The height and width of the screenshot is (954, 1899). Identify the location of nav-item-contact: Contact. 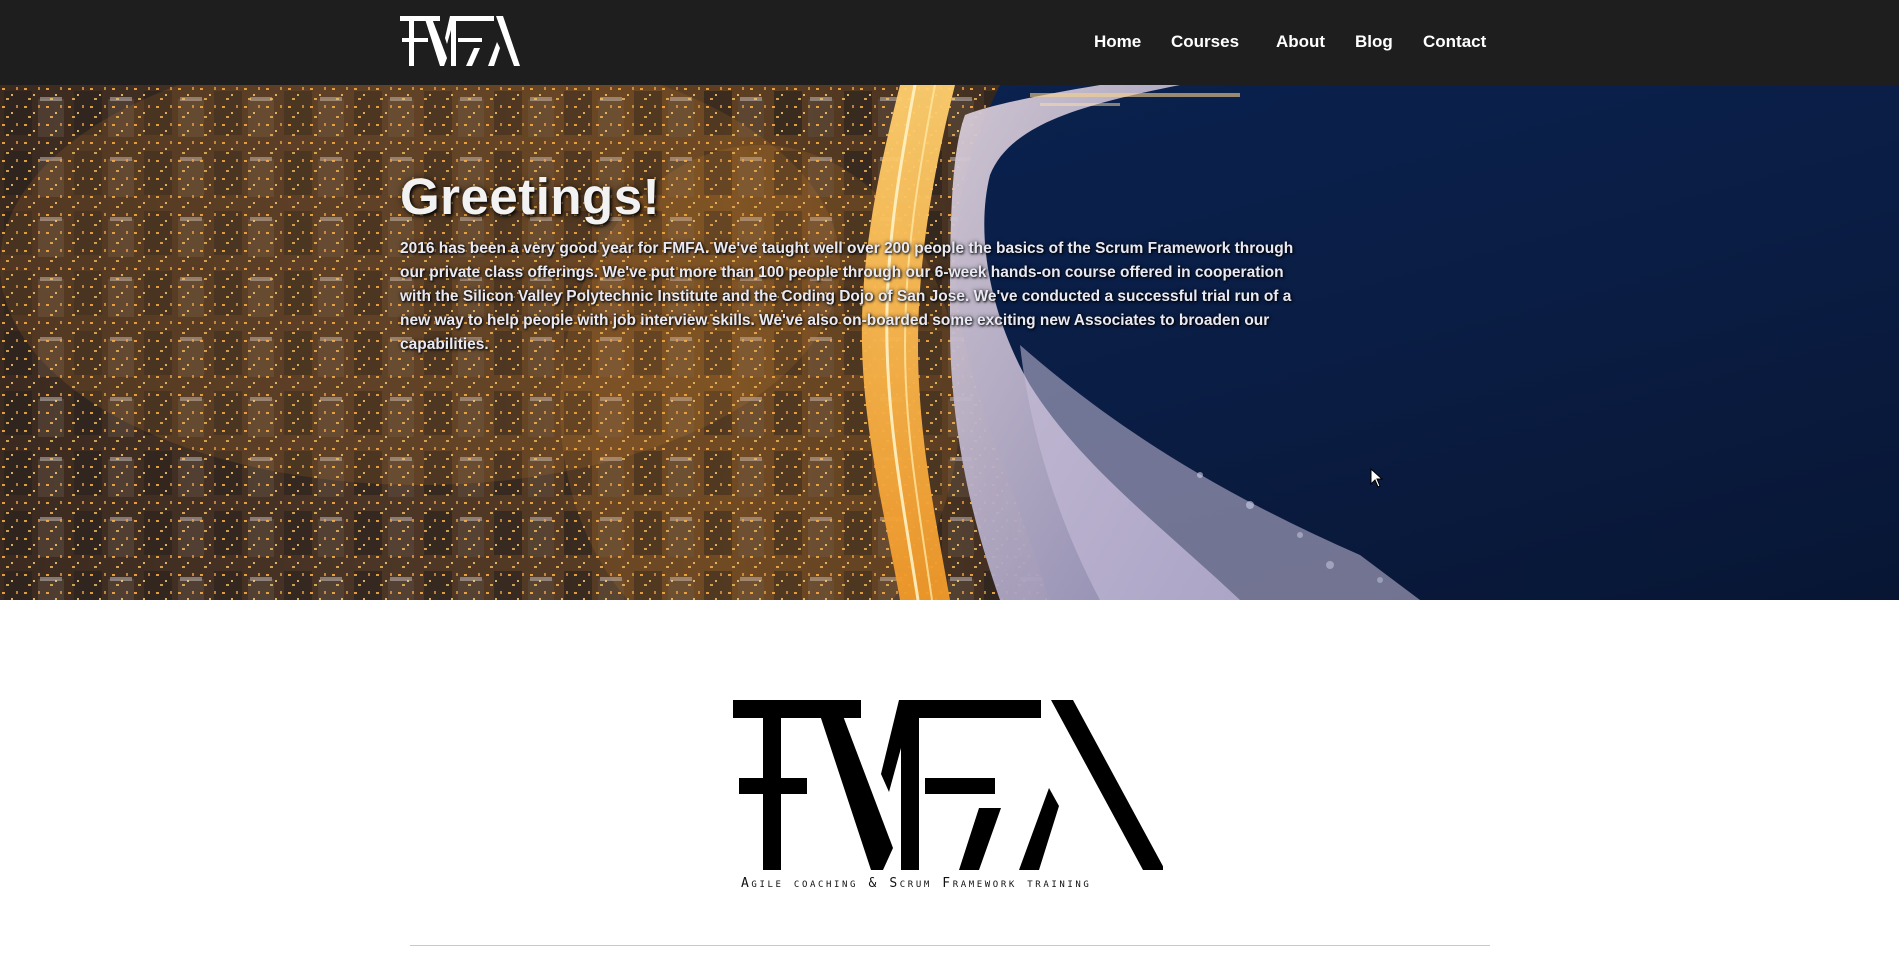
(1454, 42).